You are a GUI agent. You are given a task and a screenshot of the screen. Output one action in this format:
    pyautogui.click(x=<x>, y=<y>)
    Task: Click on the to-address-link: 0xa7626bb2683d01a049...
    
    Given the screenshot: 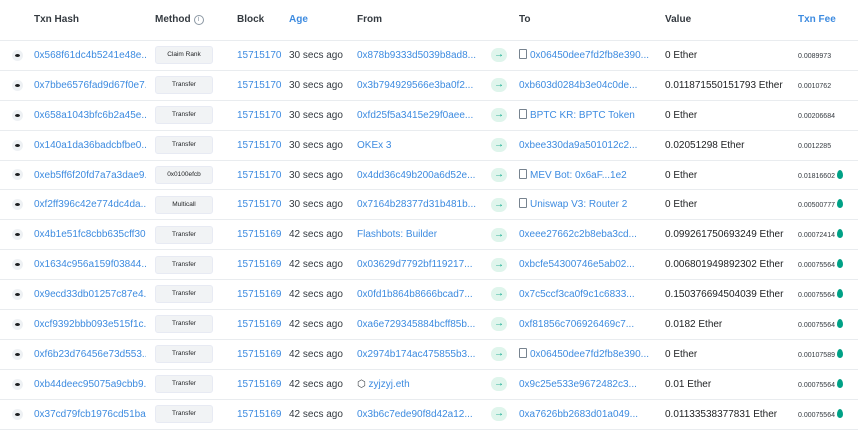 What is the action you would take?
    pyautogui.click(x=587, y=414)
    